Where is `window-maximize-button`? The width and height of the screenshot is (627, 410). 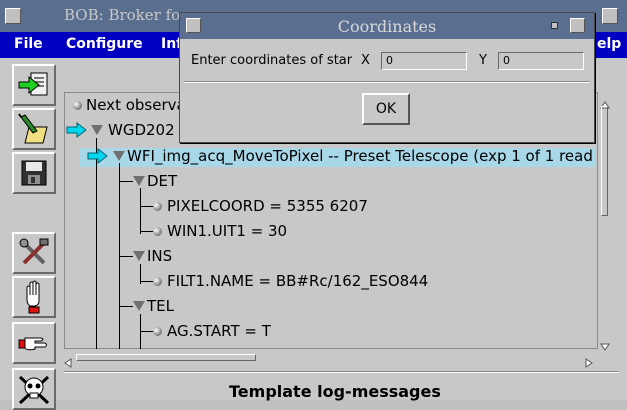
window-maximize-button is located at coordinates (610, 16).